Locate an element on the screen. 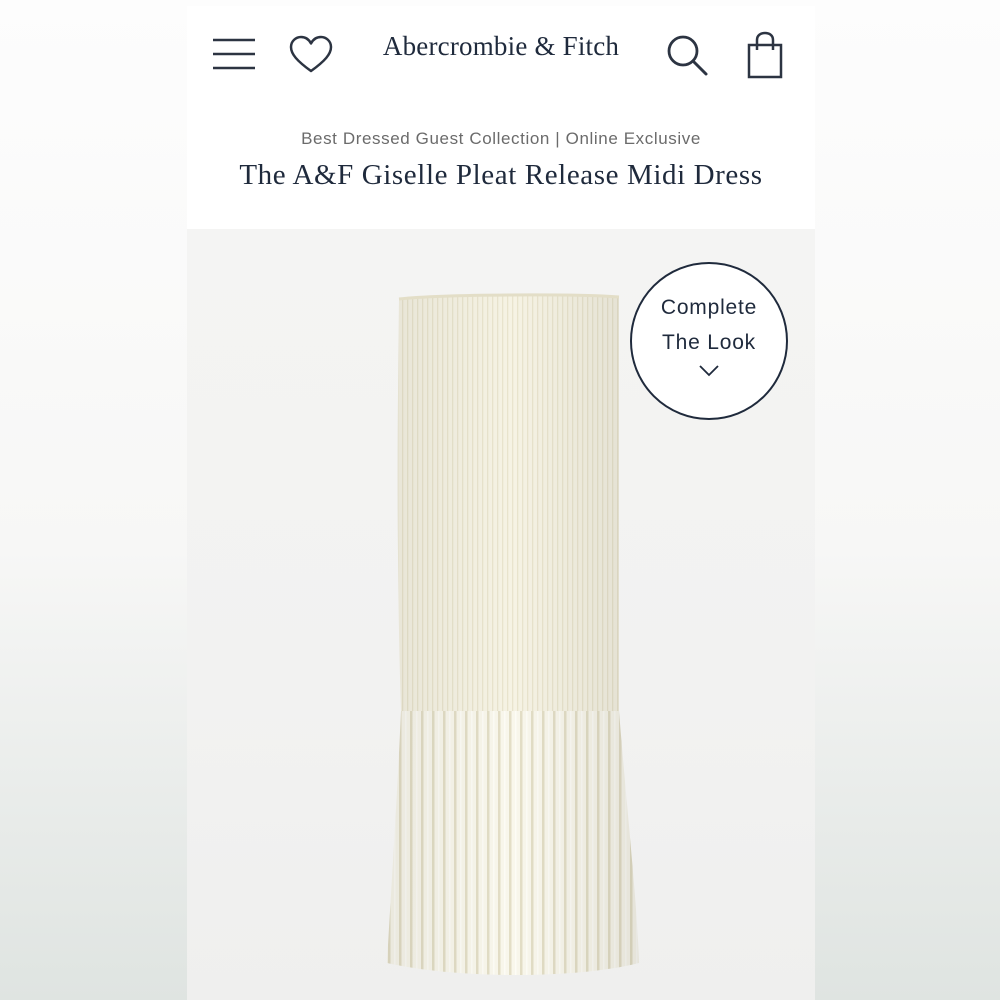 The width and height of the screenshot is (1000, 1000). search-icon is located at coordinates (687, 55).